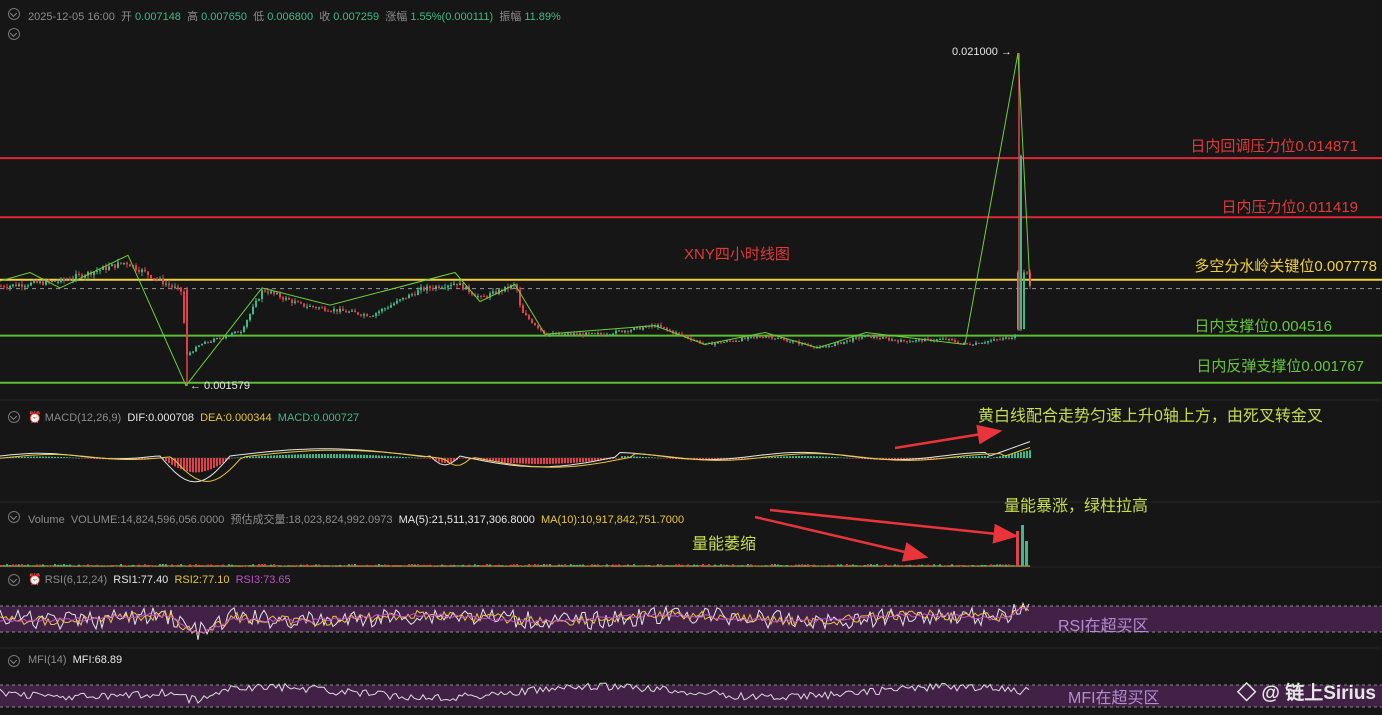 Image resolution: width=1382 pixels, height=715 pixels. What do you see at coordinates (35, 580) in the screenshot?
I see `rsi-alarm-icon: ⏰` at bounding box center [35, 580].